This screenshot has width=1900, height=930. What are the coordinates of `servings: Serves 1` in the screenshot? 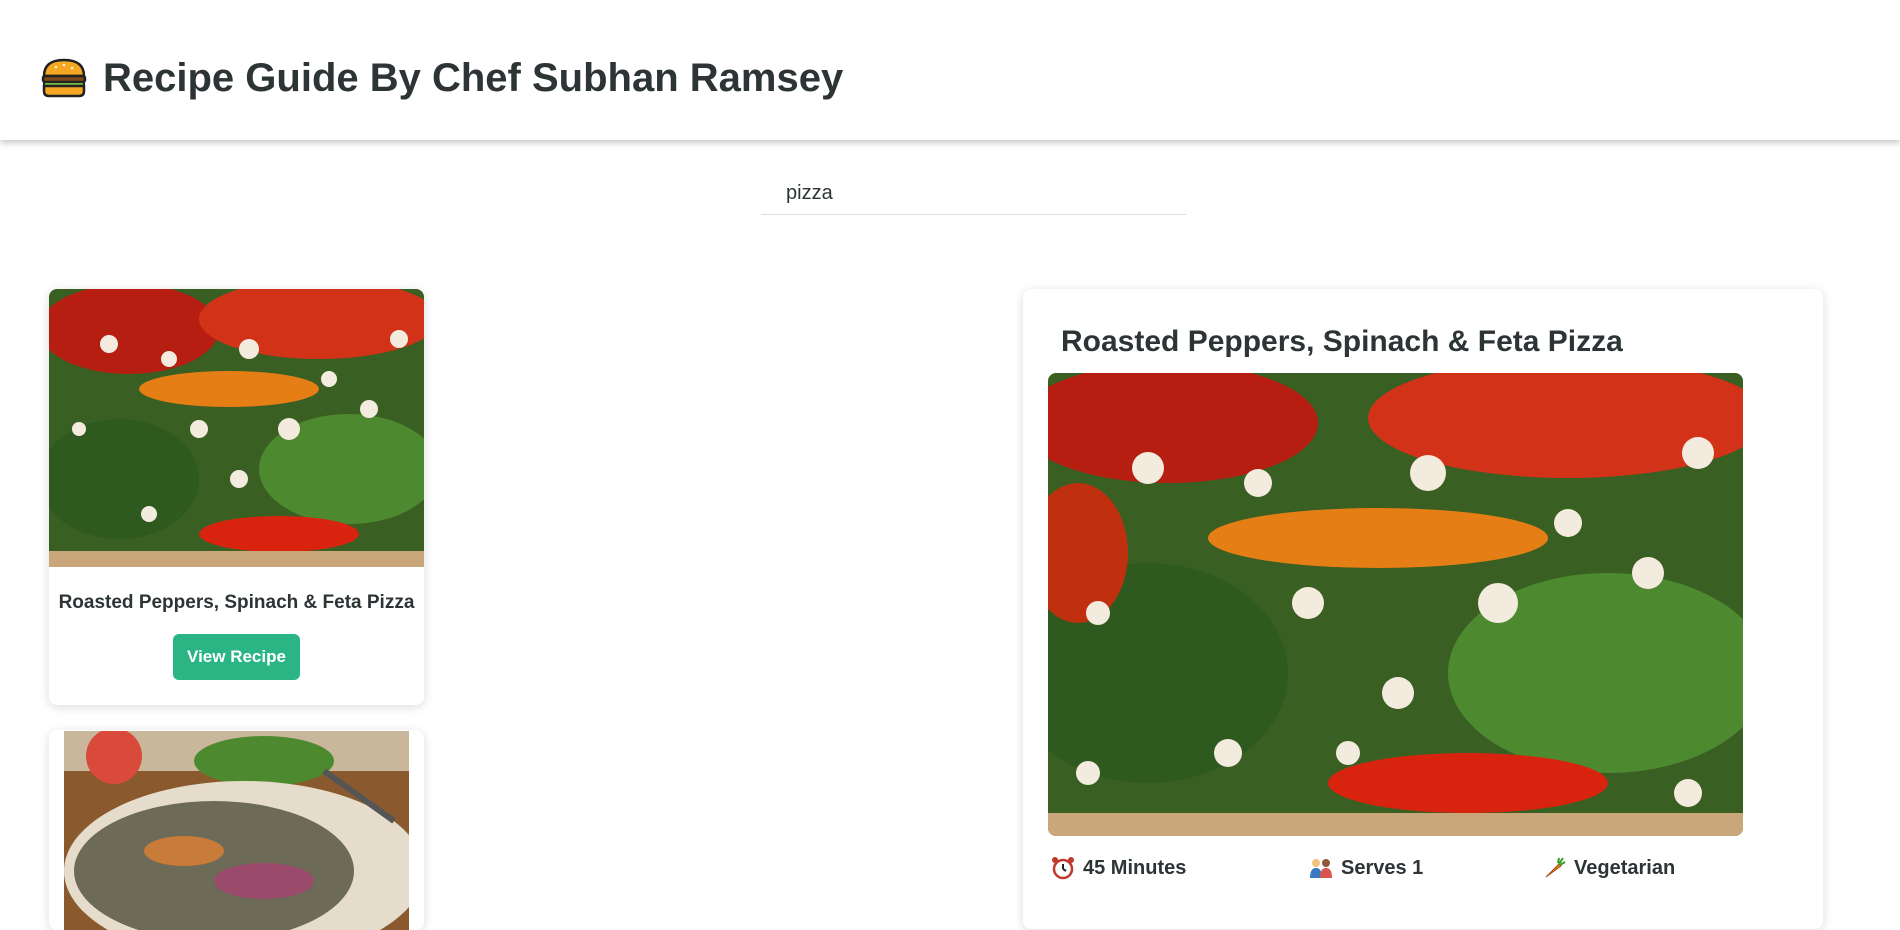 It's located at (1366, 868).